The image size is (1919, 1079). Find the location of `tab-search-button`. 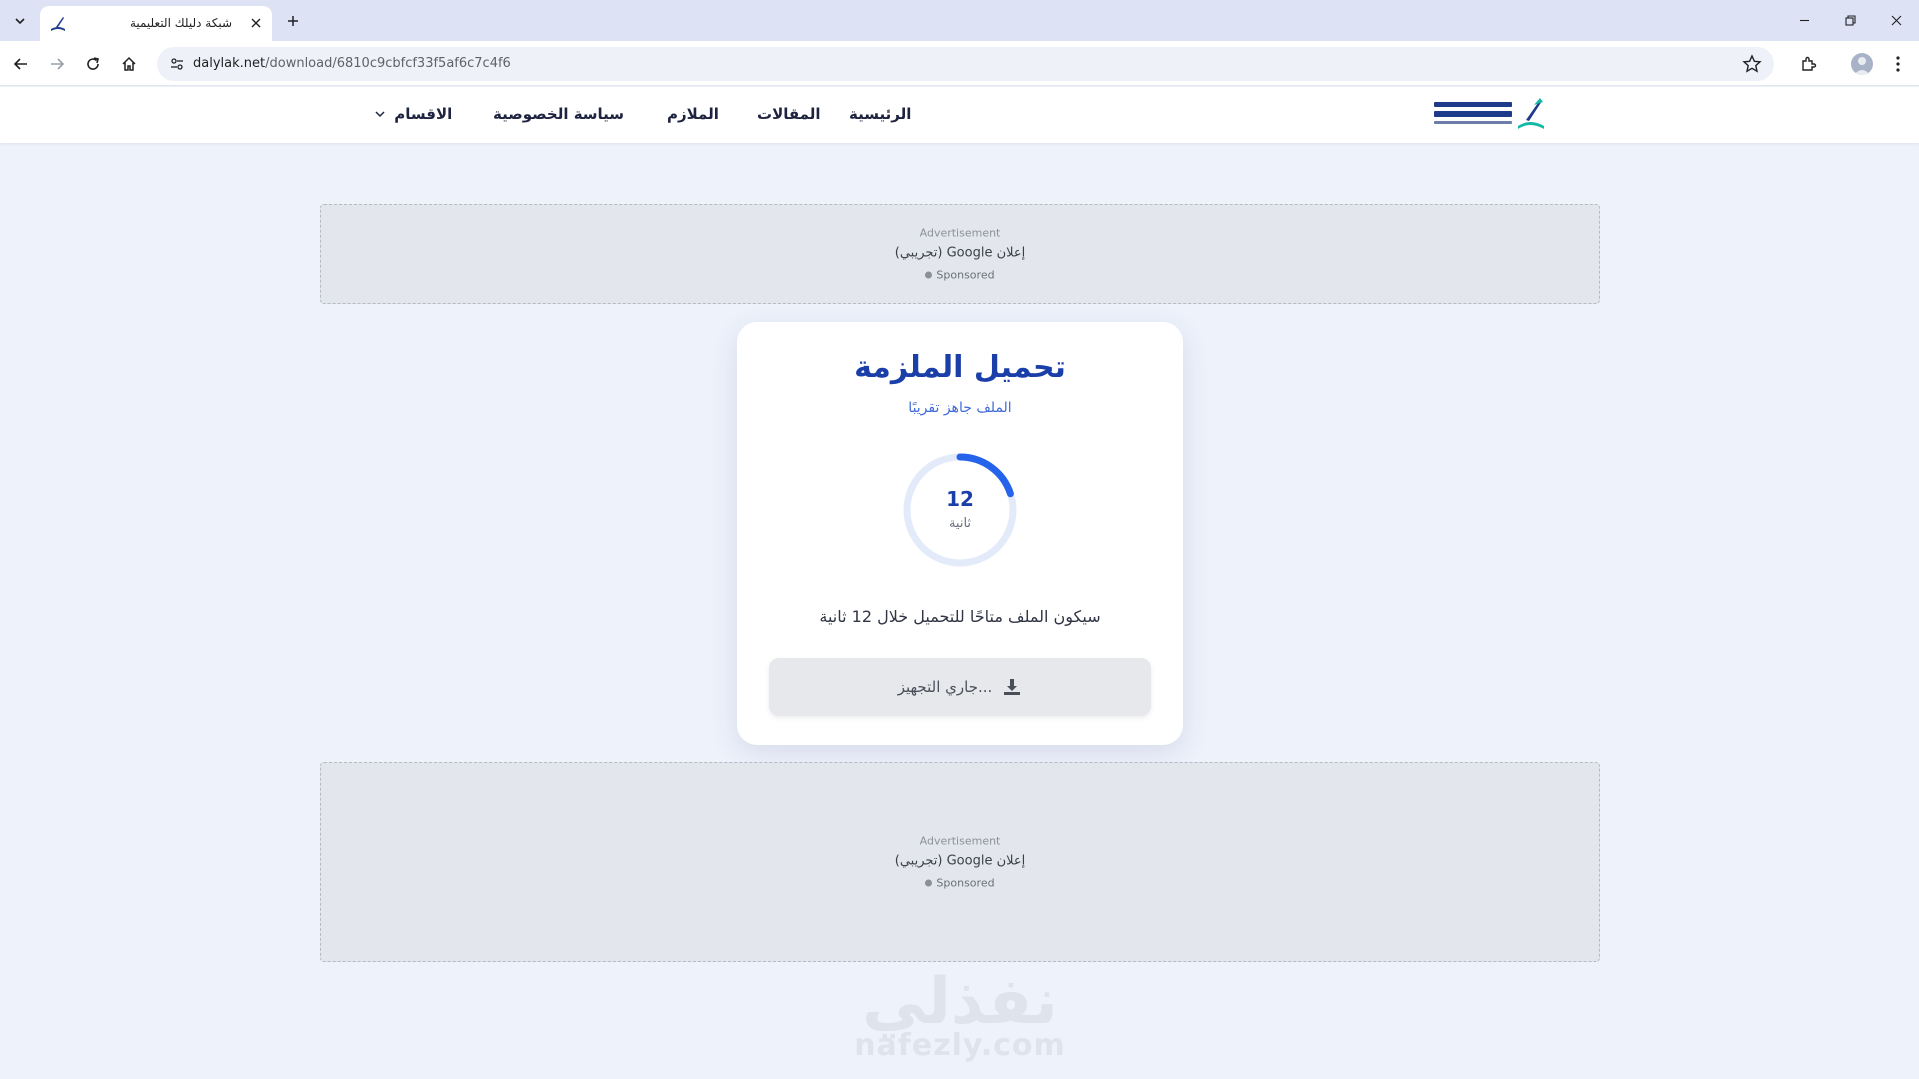

tab-search-button is located at coordinates (20, 21).